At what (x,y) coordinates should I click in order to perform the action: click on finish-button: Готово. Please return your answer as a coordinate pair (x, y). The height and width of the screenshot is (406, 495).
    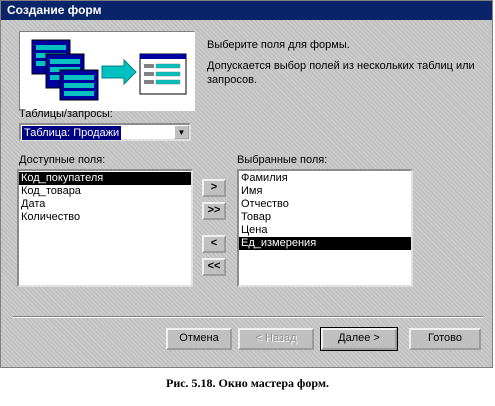
    Looking at the image, I should click on (445, 339).